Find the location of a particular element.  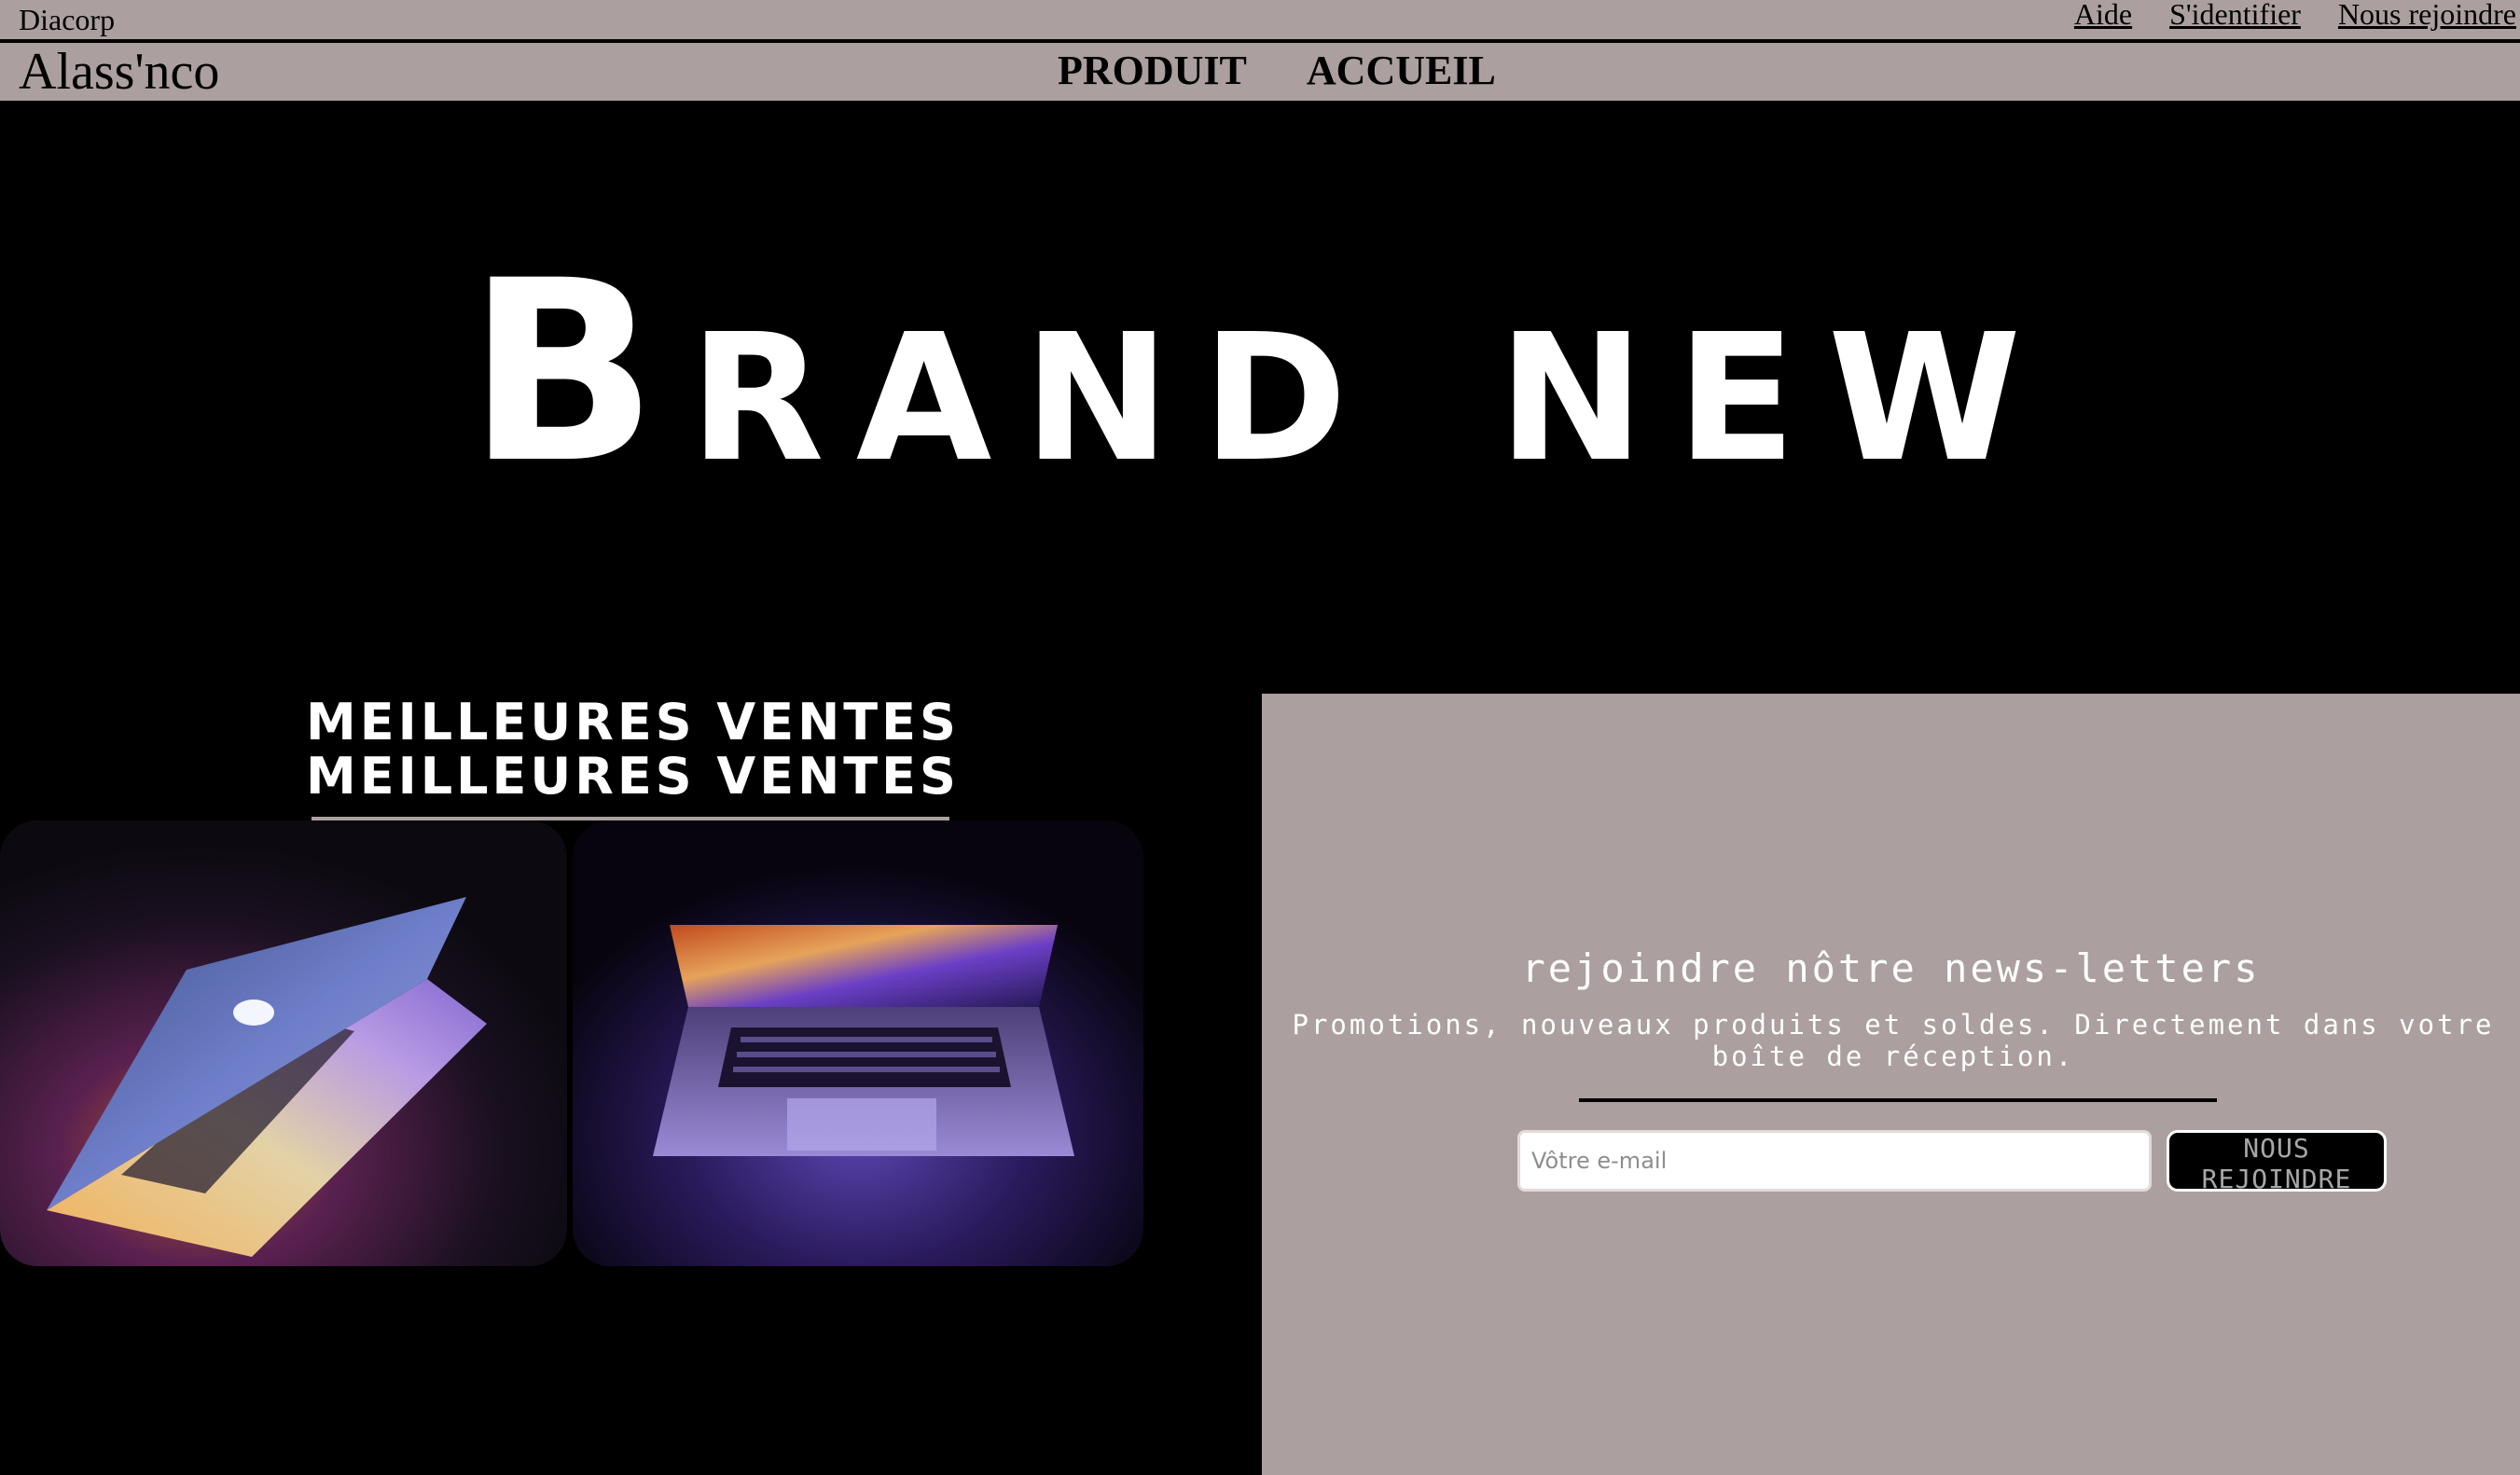

newsletter-title: rejoindre nôtre news-letters is located at coordinates (1891, 968).